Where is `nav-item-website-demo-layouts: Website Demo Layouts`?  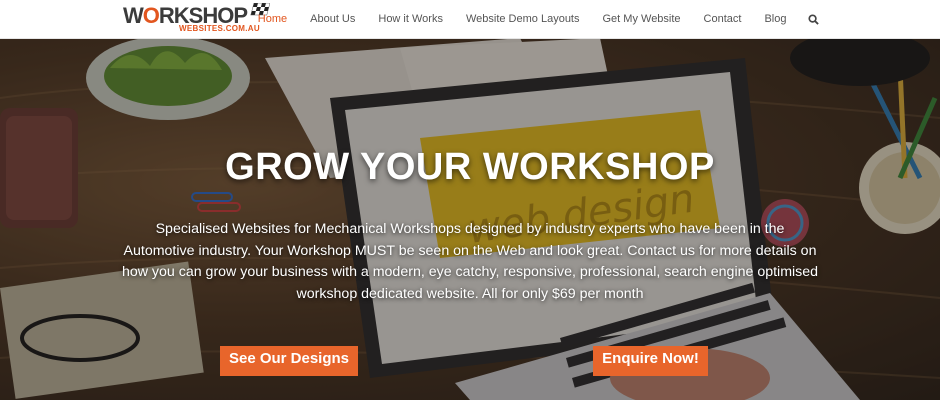 nav-item-website-demo-layouts: Website Demo Layouts is located at coordinates (522, 19).